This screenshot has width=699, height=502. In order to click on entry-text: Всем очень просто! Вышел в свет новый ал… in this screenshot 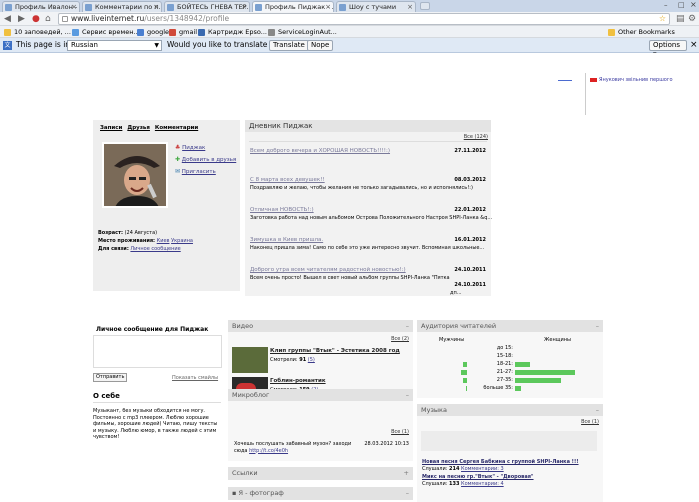, I will do `click(350, 278)`.